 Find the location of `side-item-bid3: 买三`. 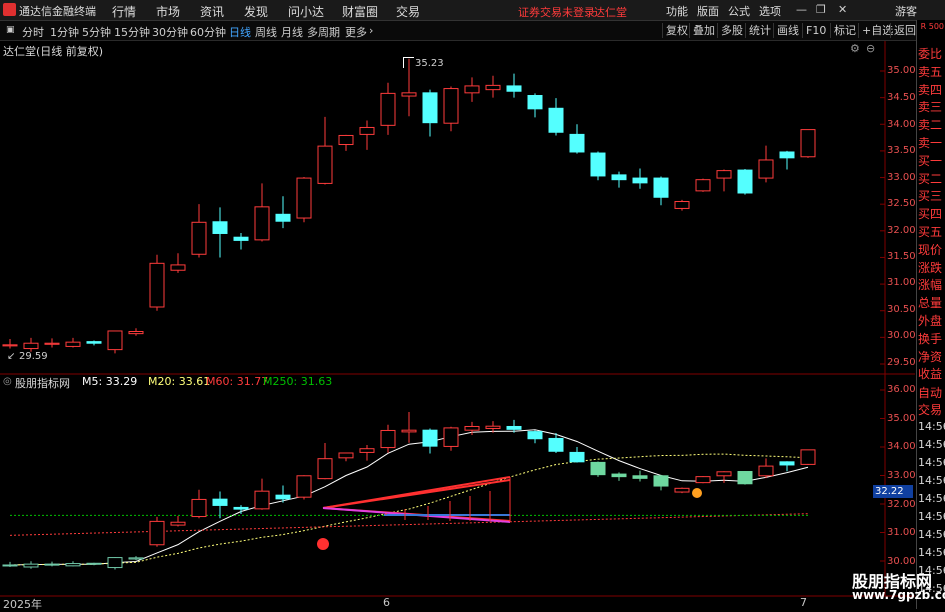

side-item-bid3: 买三 is located at coordinates (931, 196).